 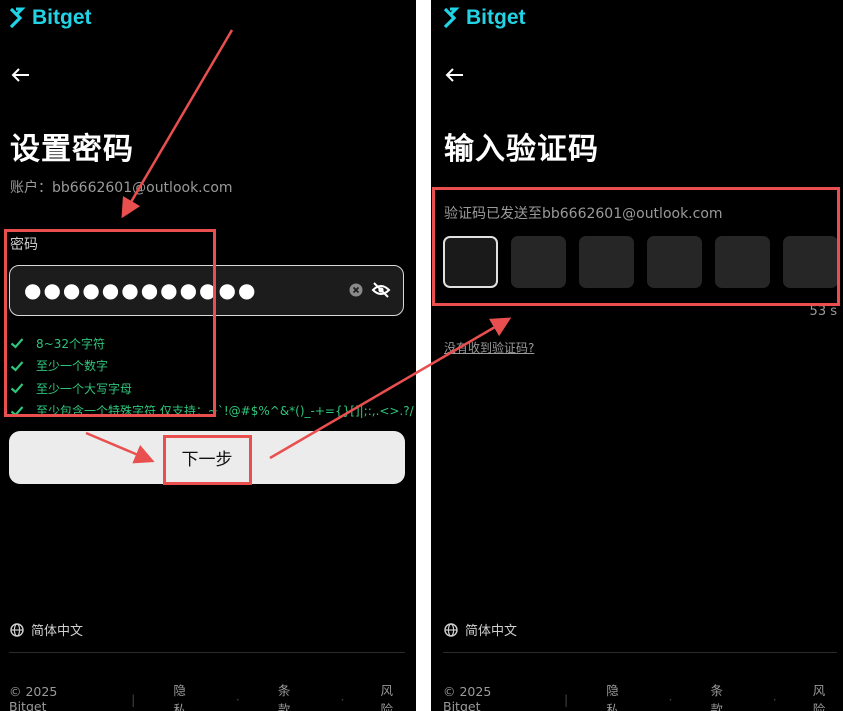 What do you see at coordinates (70, 343) in the screenshot?
I see `rule-text: 8~32个字符` at bounding box center [70, 343].